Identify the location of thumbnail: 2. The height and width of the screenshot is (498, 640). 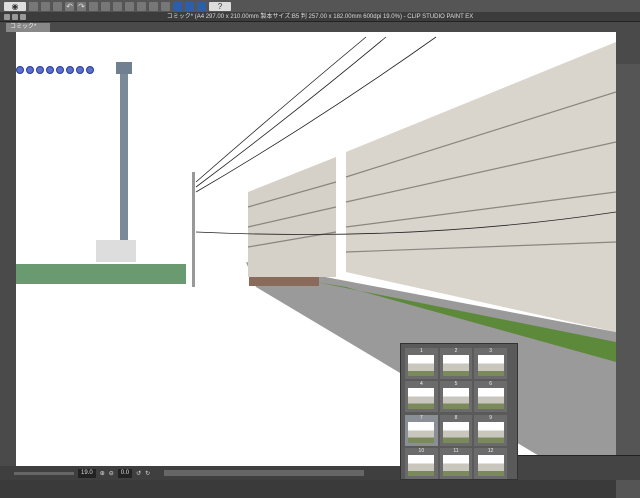
(456, 363).